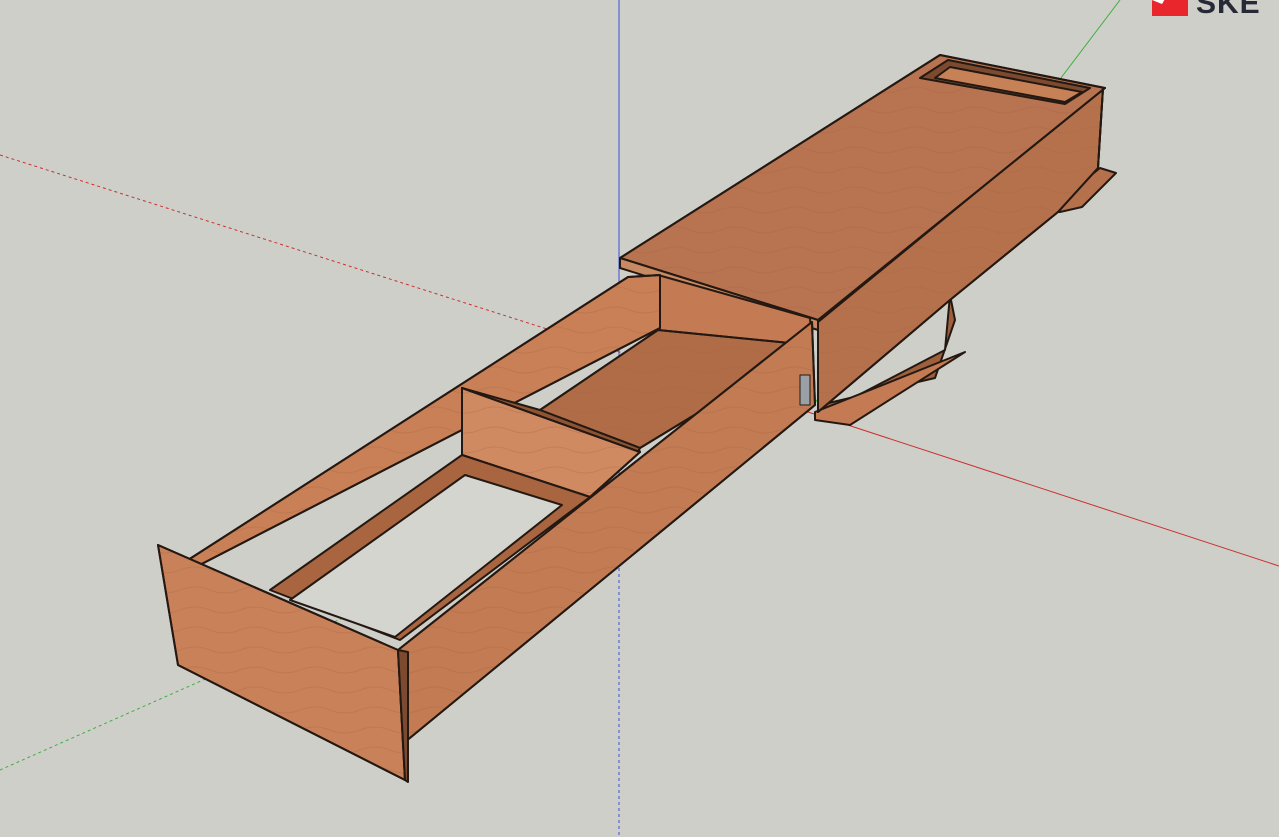 This screenshot has width=1279, height=837. Describe the element at coordinates (1170, 8) in the screenshot. I see `sketchup-logo-icon` at that location.